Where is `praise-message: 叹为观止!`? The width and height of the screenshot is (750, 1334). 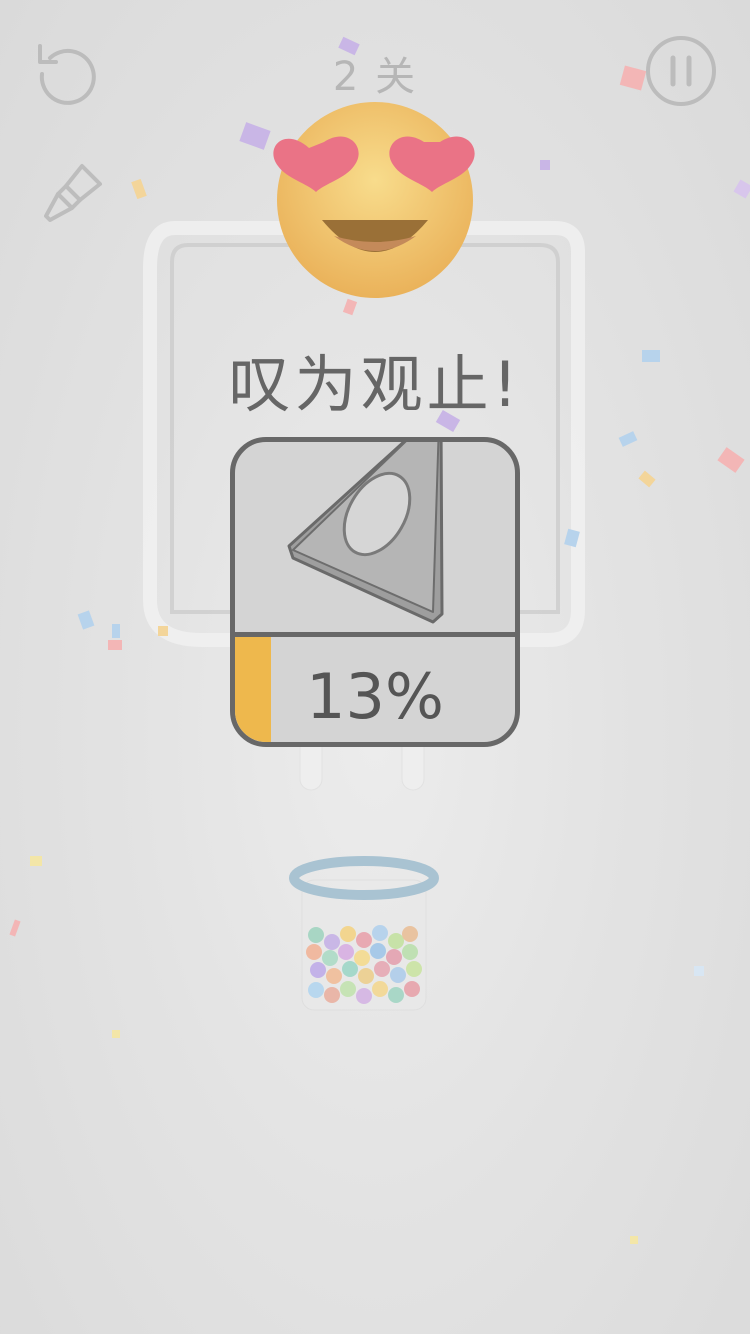 praise-message: 叹为观止! is located at coordinates (375, 384).